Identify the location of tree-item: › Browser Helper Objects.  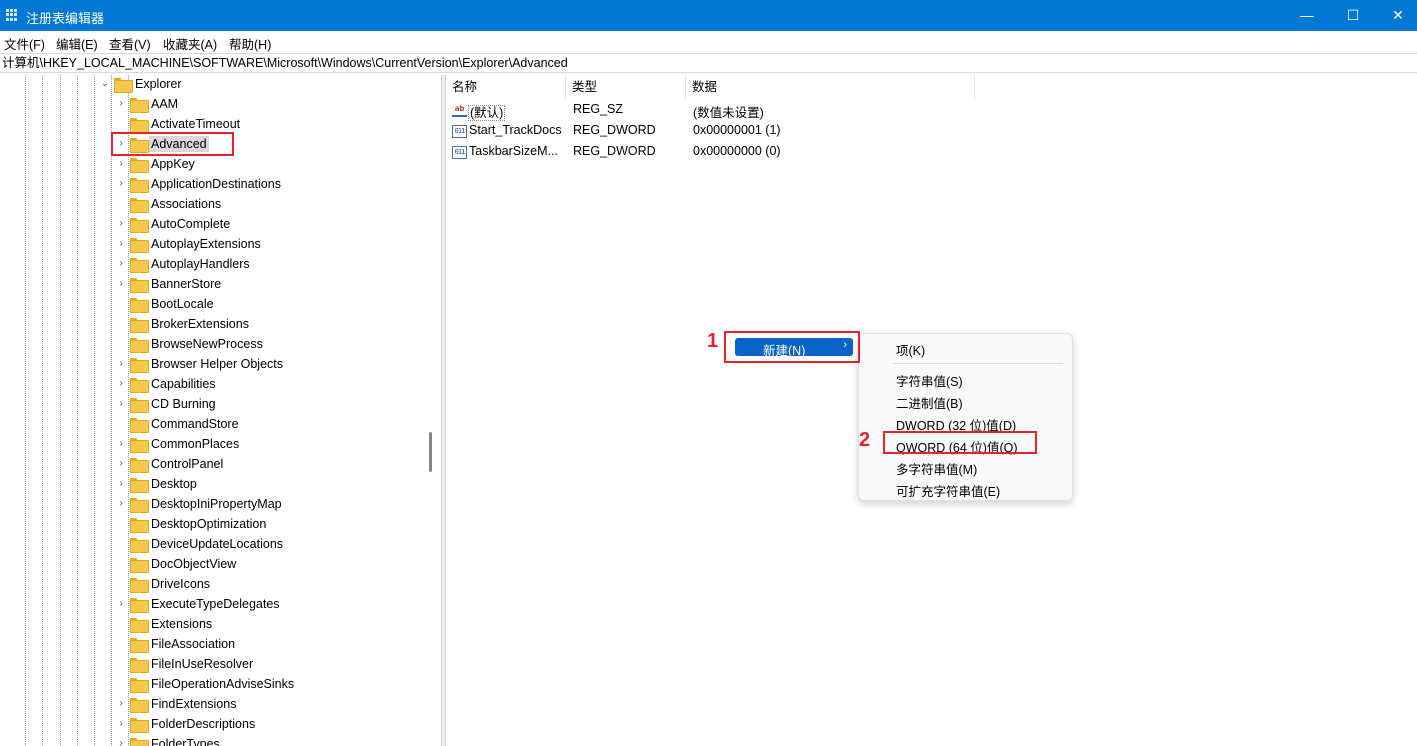
(215, 365).